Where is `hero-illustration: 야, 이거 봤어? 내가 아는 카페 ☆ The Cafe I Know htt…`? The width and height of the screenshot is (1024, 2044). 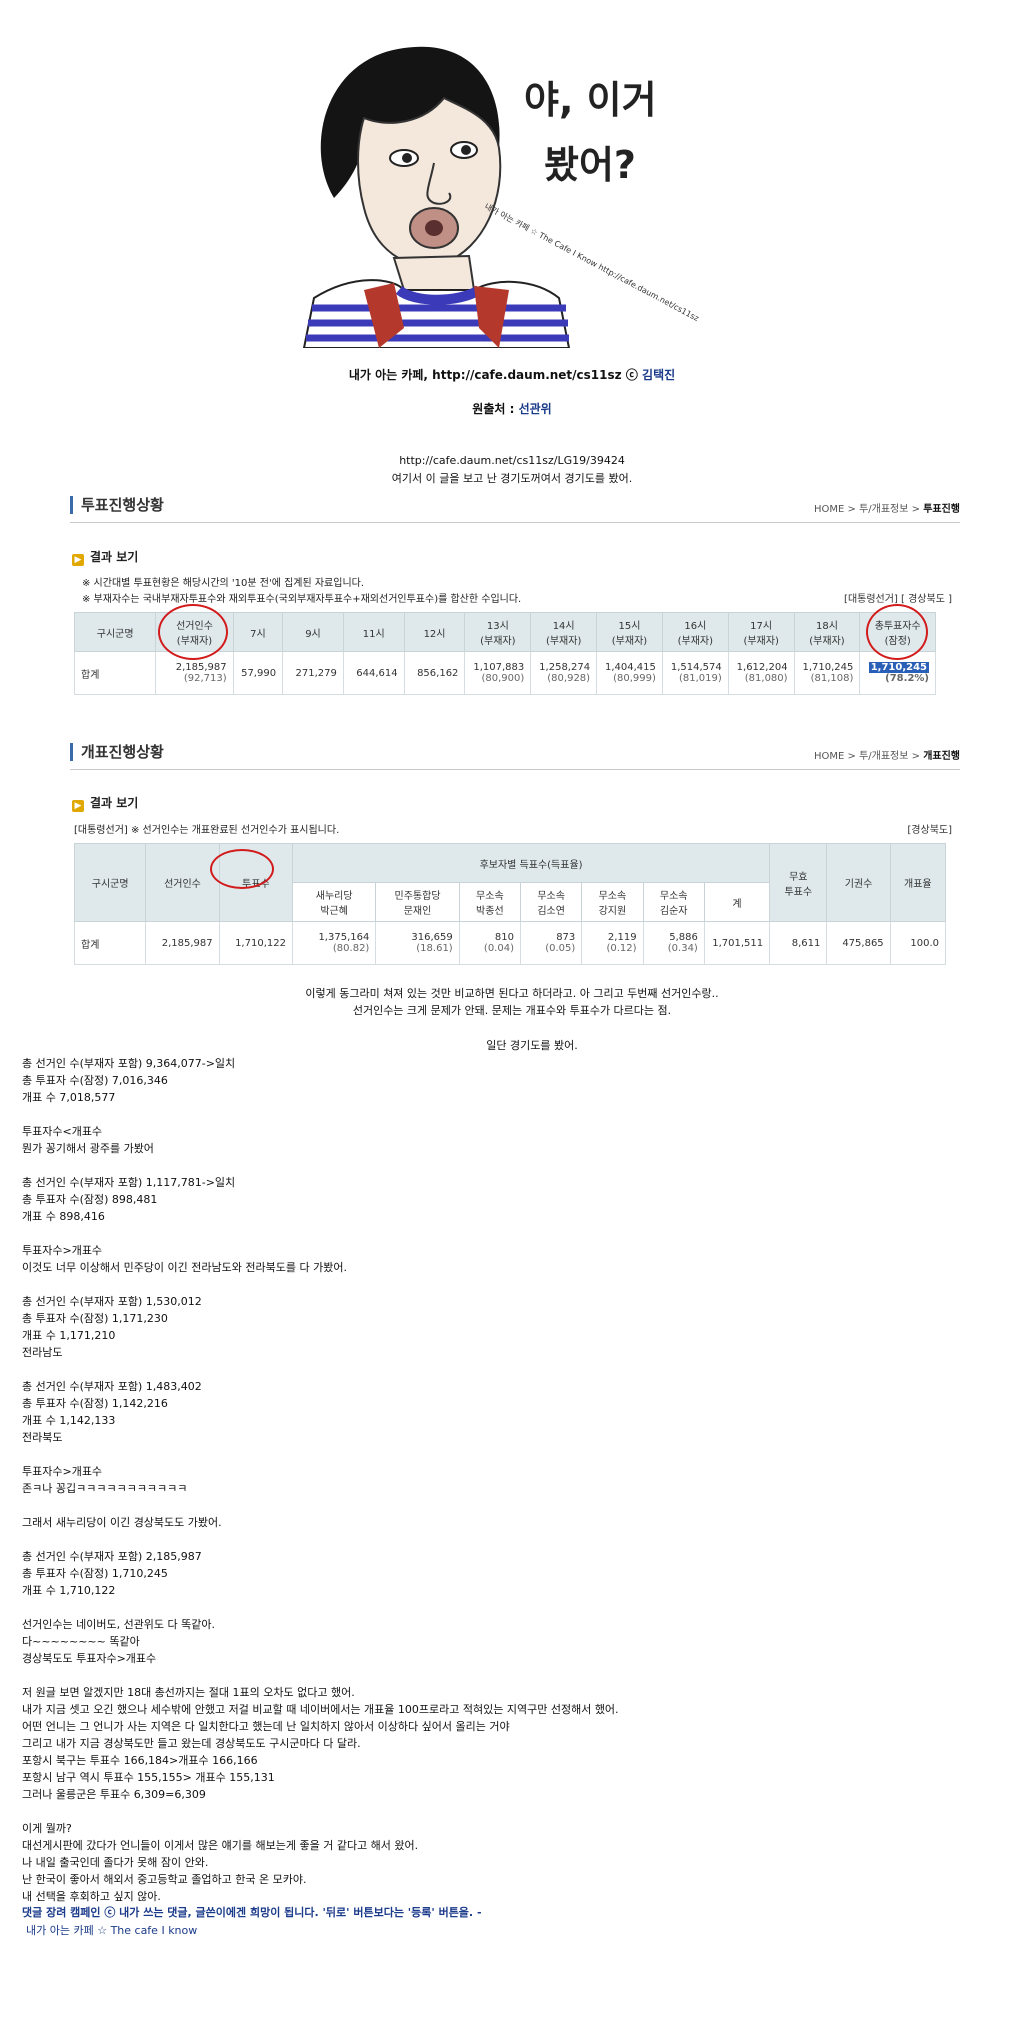 hero-illustration: 야, 이거 봤어? 내가 아는 카페 ☆ The Cafe I Know htt… is located at coordinates (501, 197).